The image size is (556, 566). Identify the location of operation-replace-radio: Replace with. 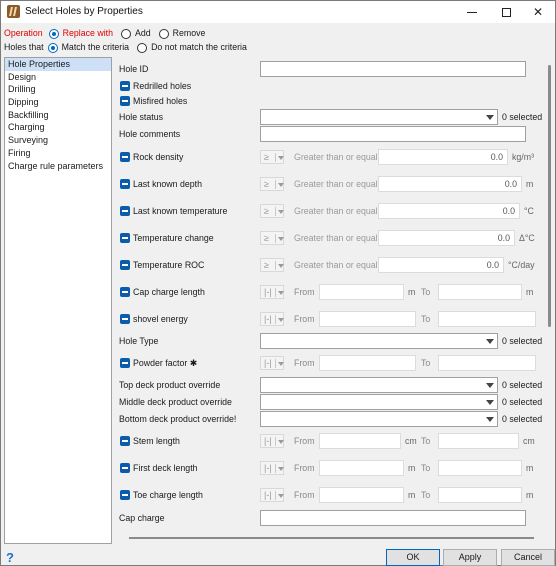
(80, 33).